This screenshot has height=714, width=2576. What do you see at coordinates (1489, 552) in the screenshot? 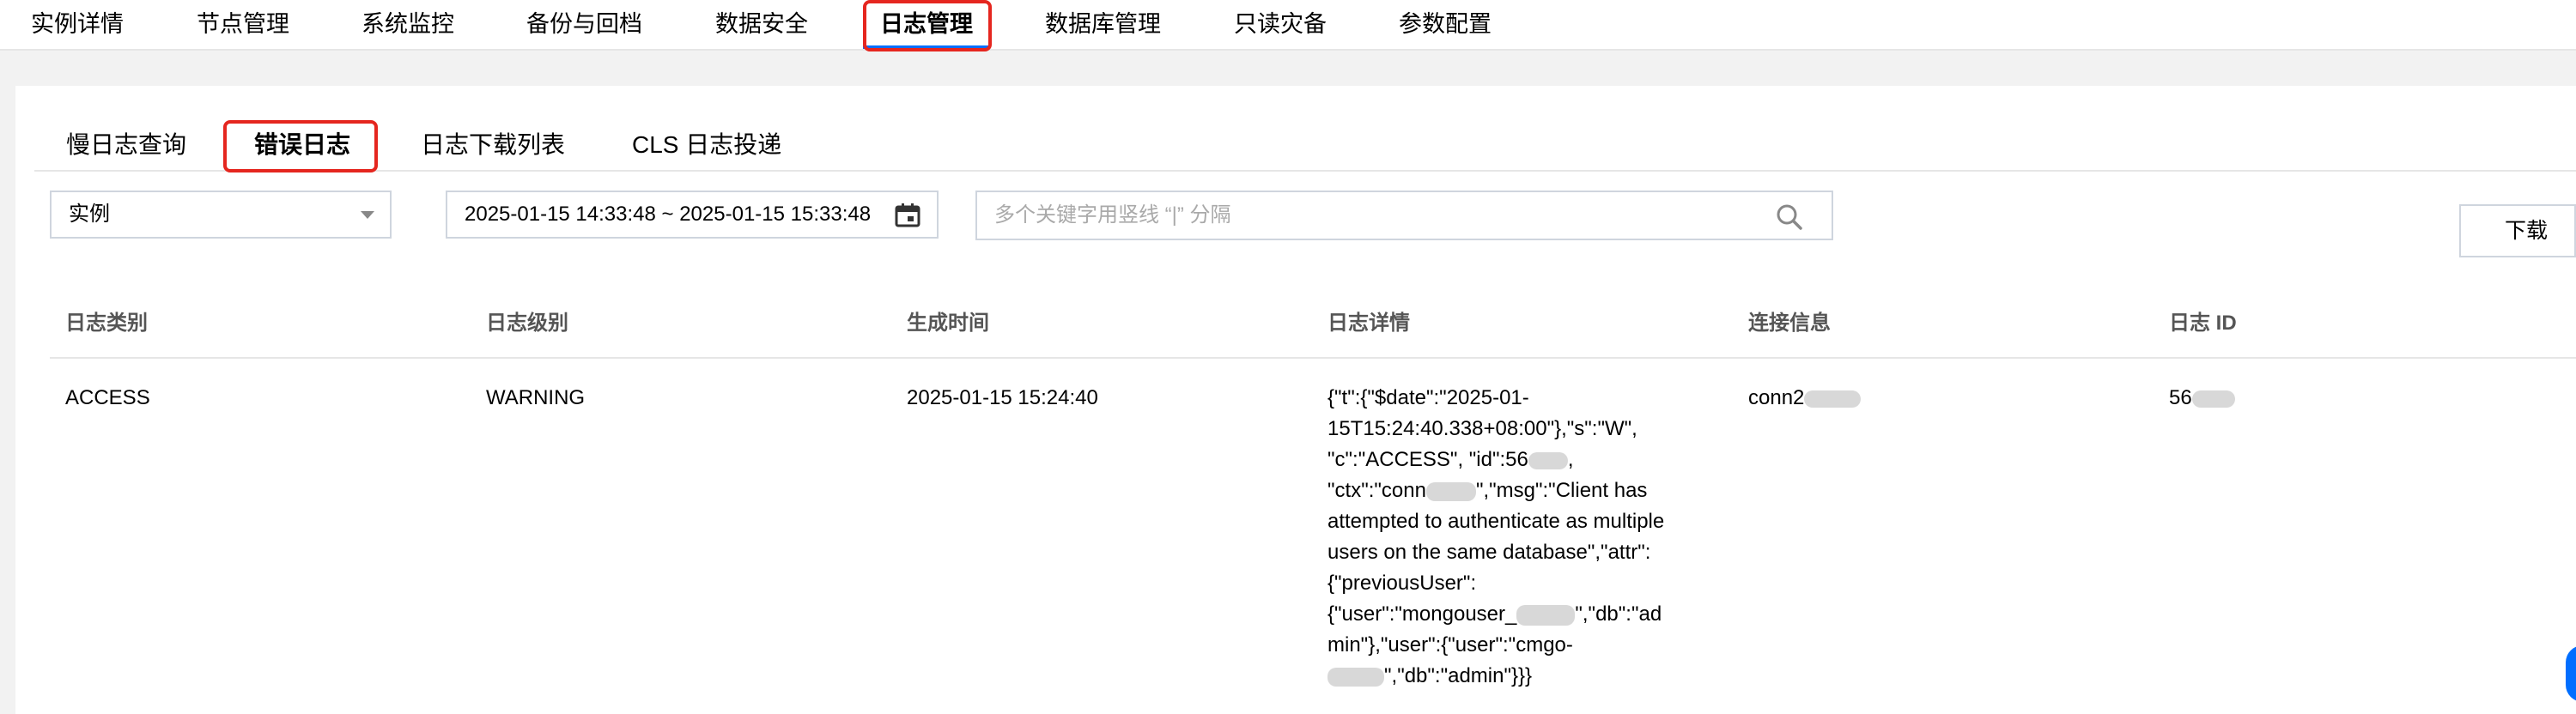
I see `detail-line-6: users on the same database","attr":` at bounding box center [1489, 552].